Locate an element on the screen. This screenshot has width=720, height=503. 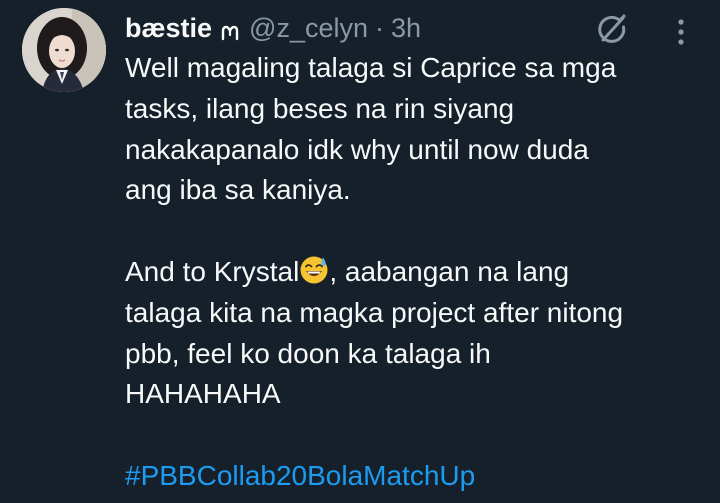
grinning-face-with-sweat-icon is located at coordinates (314, 270).